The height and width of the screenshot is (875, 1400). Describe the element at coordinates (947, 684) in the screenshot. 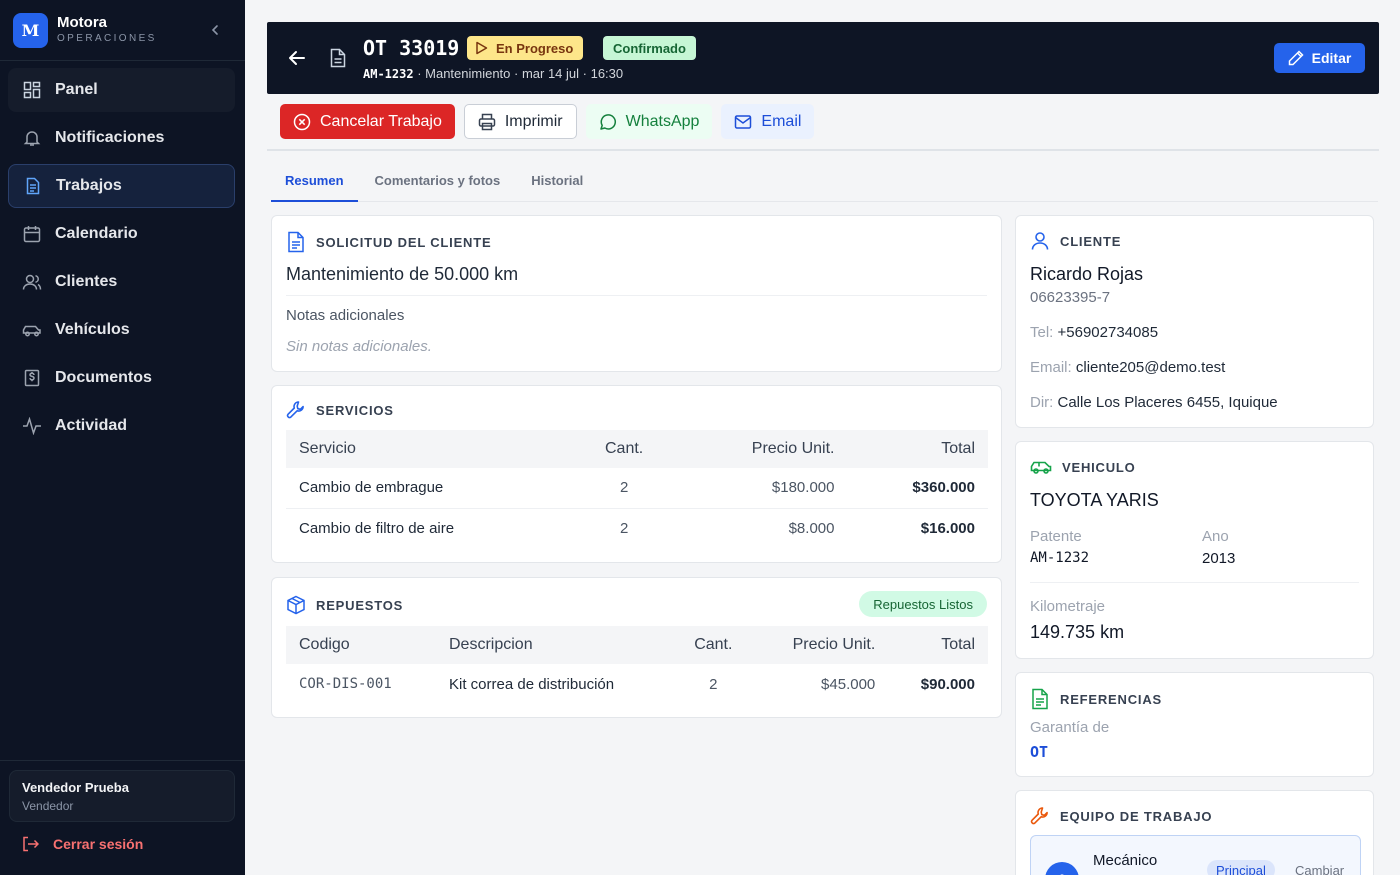

I see `part-total: $90.000` at that location.